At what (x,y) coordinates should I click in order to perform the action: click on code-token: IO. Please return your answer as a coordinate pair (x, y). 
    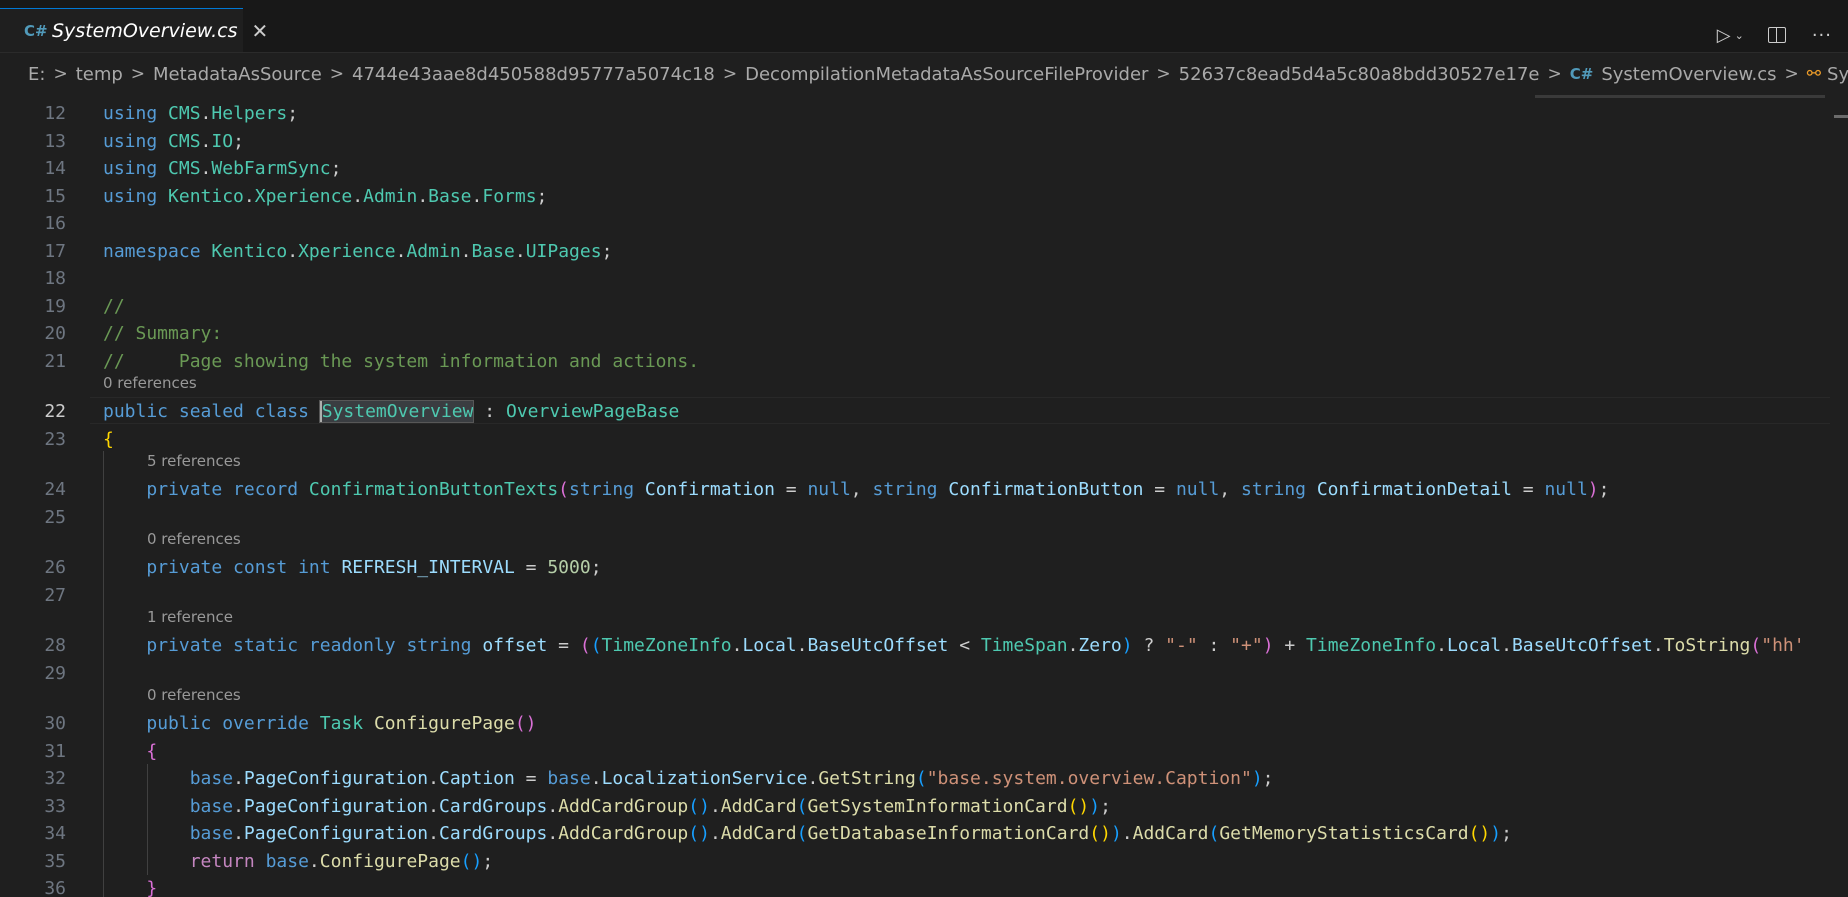
    Looking at the image, I should click on (222, 141).